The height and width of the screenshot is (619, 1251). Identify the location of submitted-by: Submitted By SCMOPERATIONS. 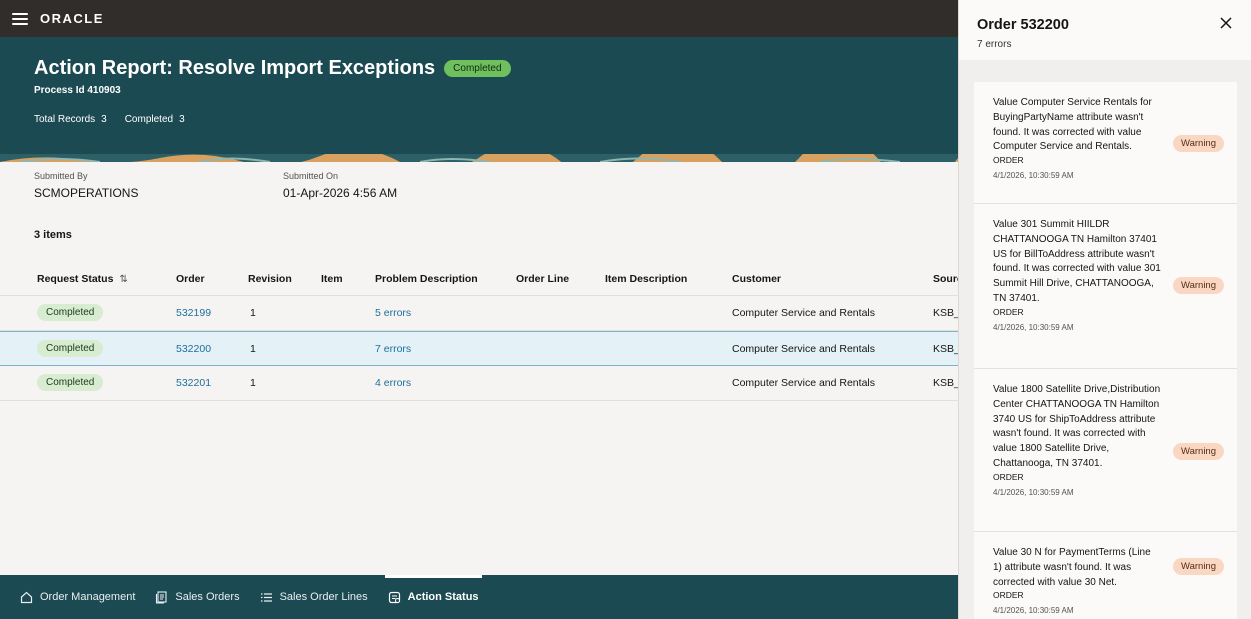
(86, 185).